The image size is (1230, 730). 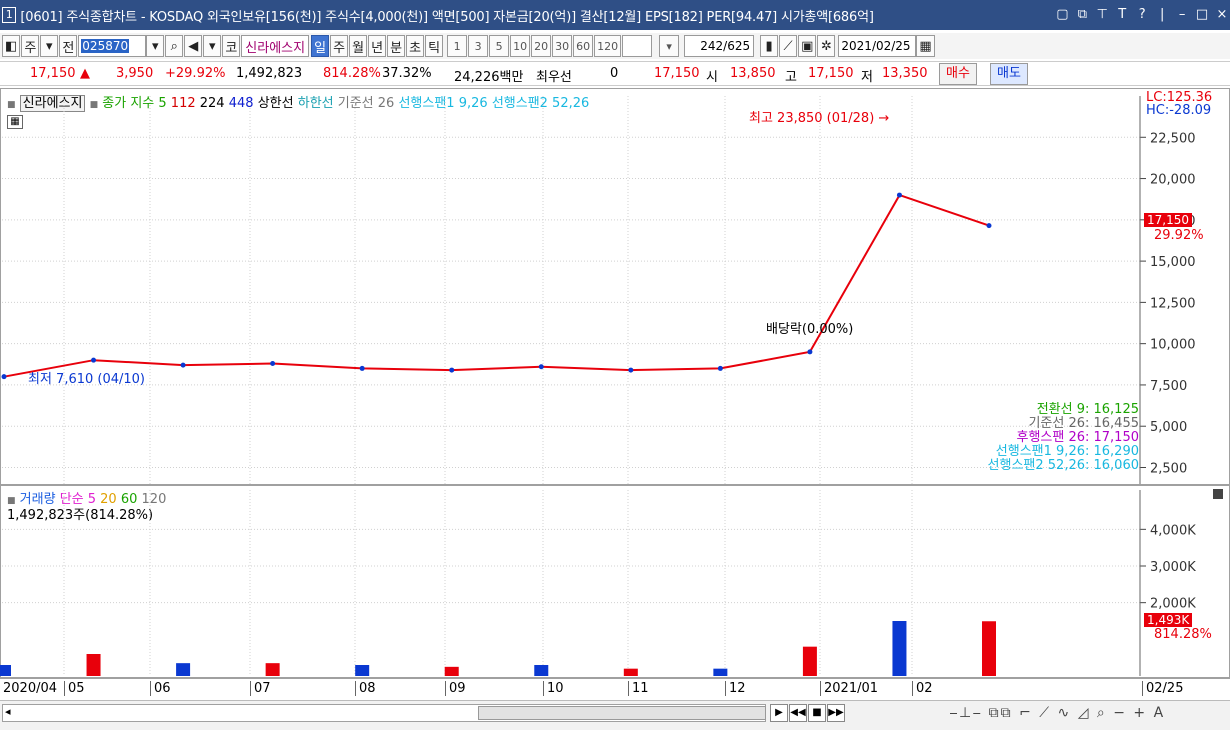 I want to click on scroll-left-icon: ◂, so click(x=8, y=711).